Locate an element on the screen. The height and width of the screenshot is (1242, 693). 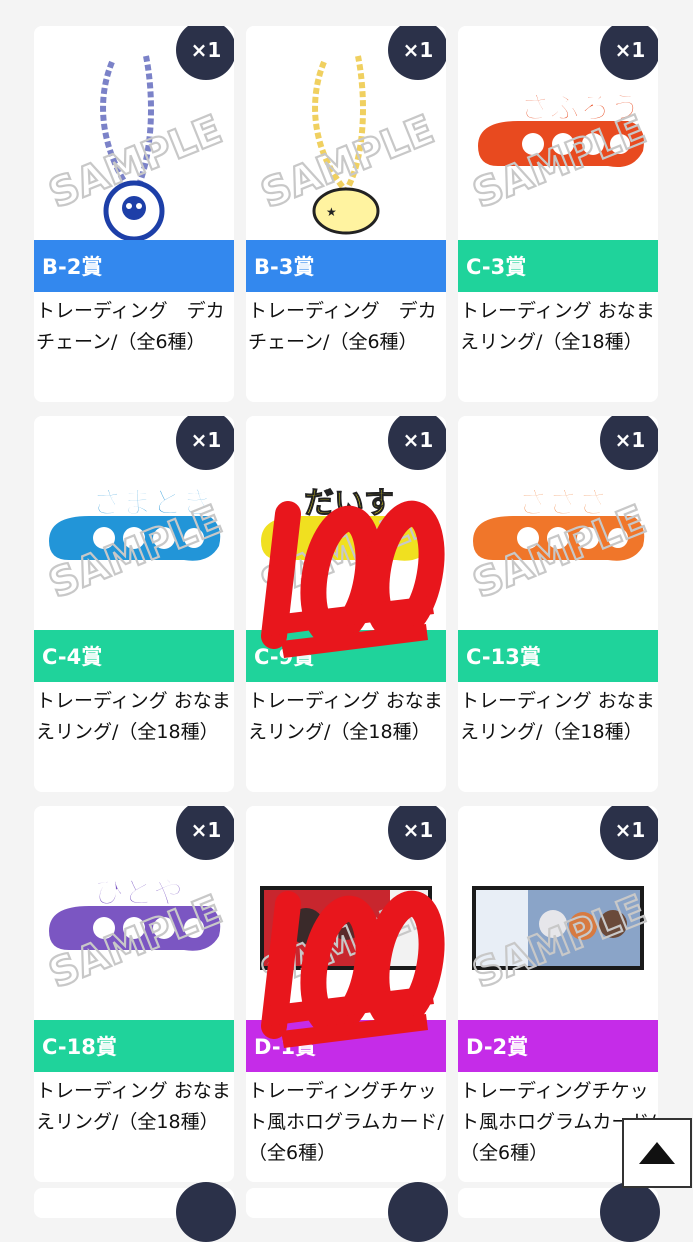
prize-label: C-18賞 is located at coordinates (134, 1046).